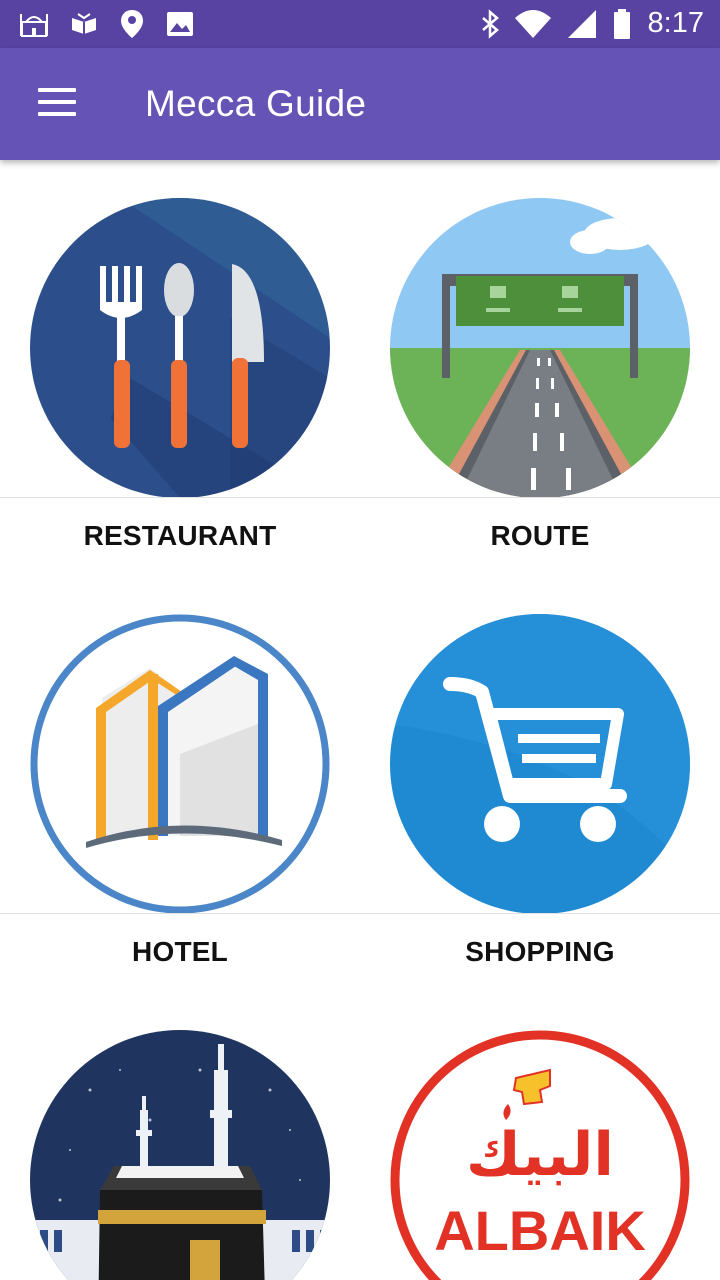 This screenshot has width=720, height=1280. I want to click on tile-label: SHOPPING, so click(540, 951).